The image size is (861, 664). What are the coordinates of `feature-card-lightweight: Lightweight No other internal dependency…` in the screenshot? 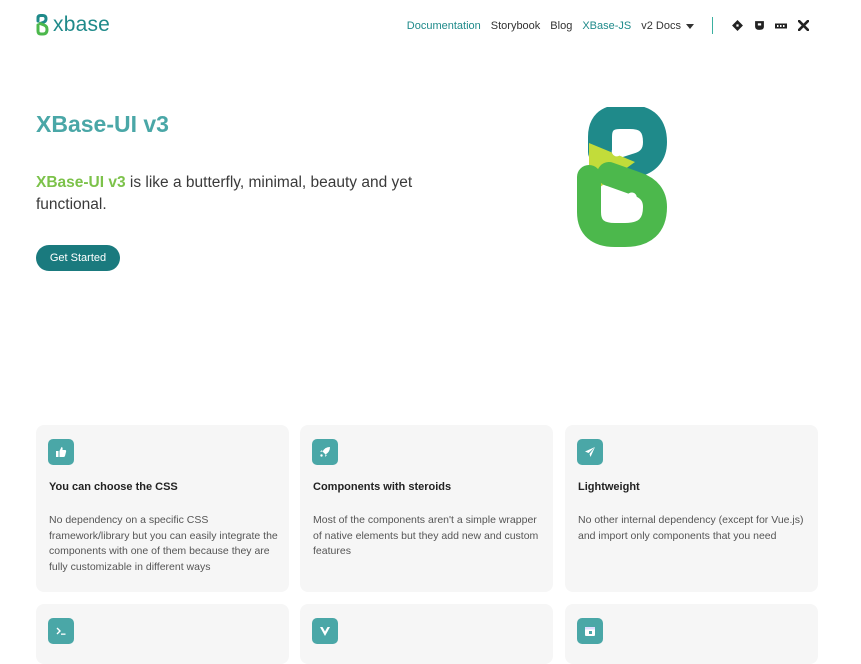 It's located at (691, 508).